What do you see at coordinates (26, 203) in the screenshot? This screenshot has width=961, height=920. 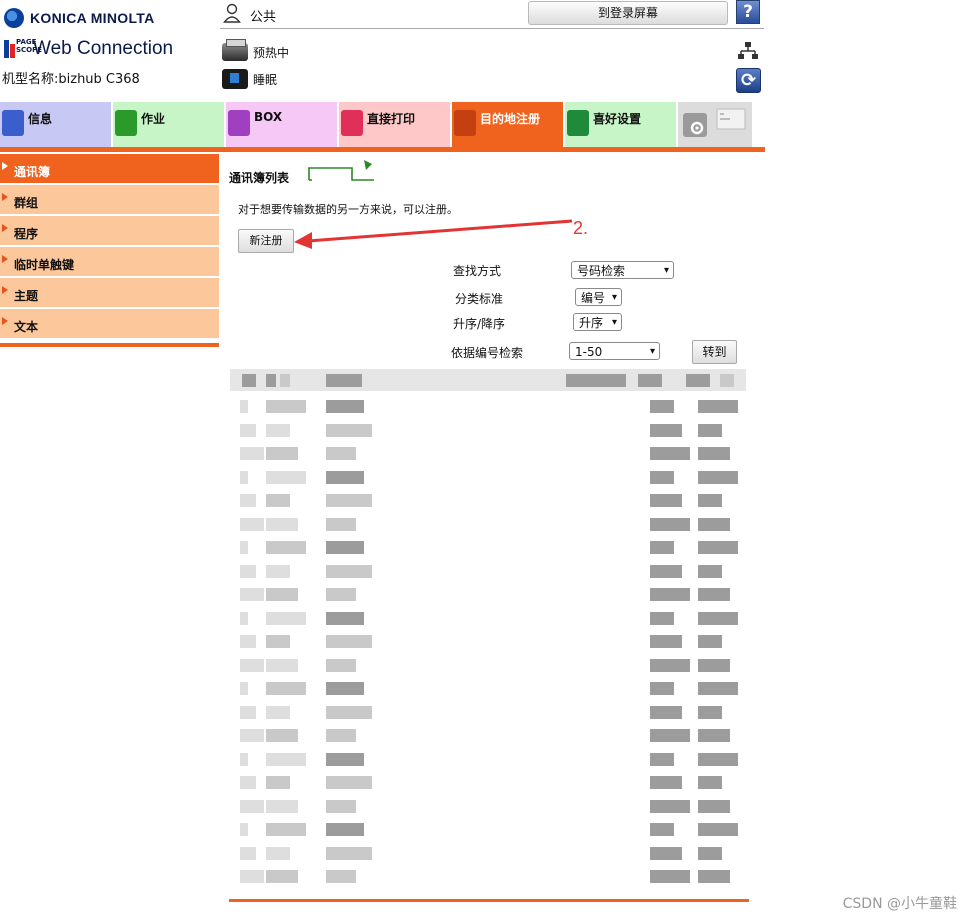 I see `sidebar-item-label: 群组` at bounding box center [26, 203].